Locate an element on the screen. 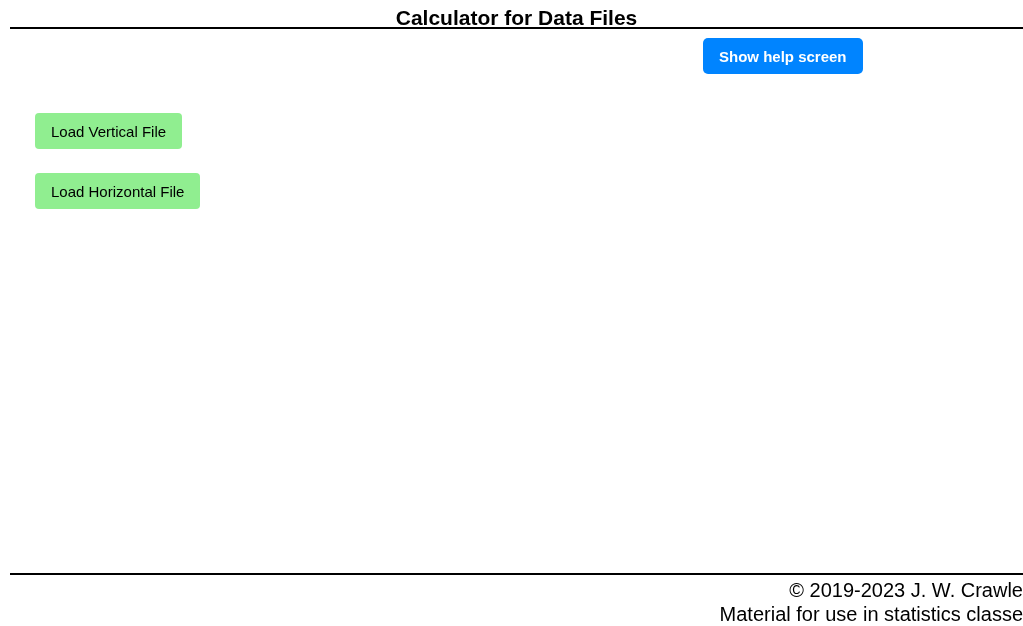  load-file-button: Load Vertical File is located at coordinates (109, 131).